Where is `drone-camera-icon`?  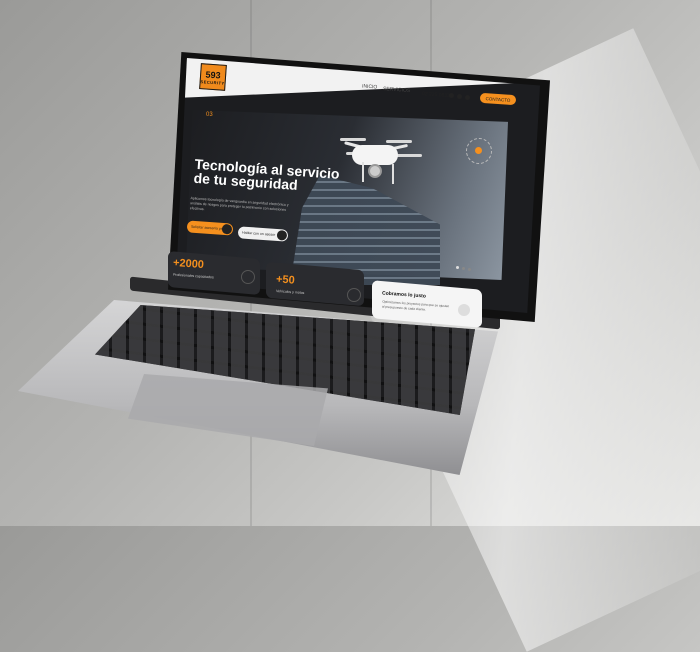
drone-camera-icon is located at coordinates (375, 171).